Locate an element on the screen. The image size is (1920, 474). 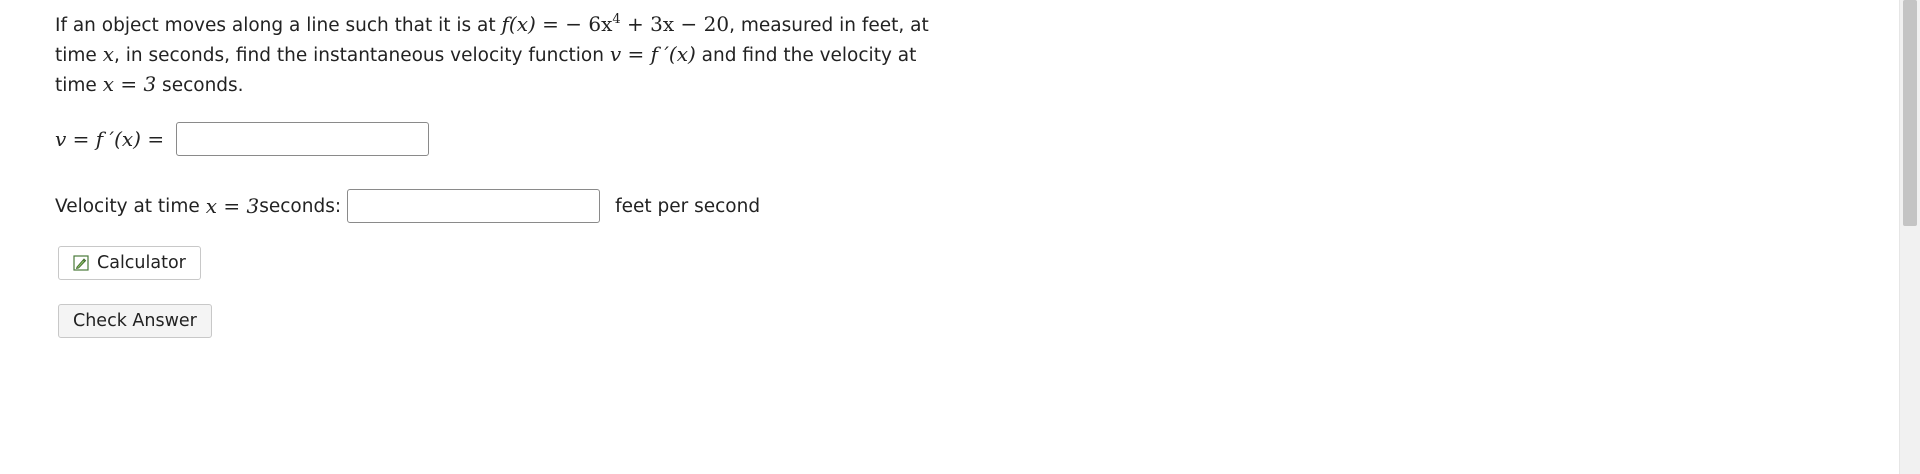
check-answer-button-label: Check Answer is located at coordinates (135, 321).